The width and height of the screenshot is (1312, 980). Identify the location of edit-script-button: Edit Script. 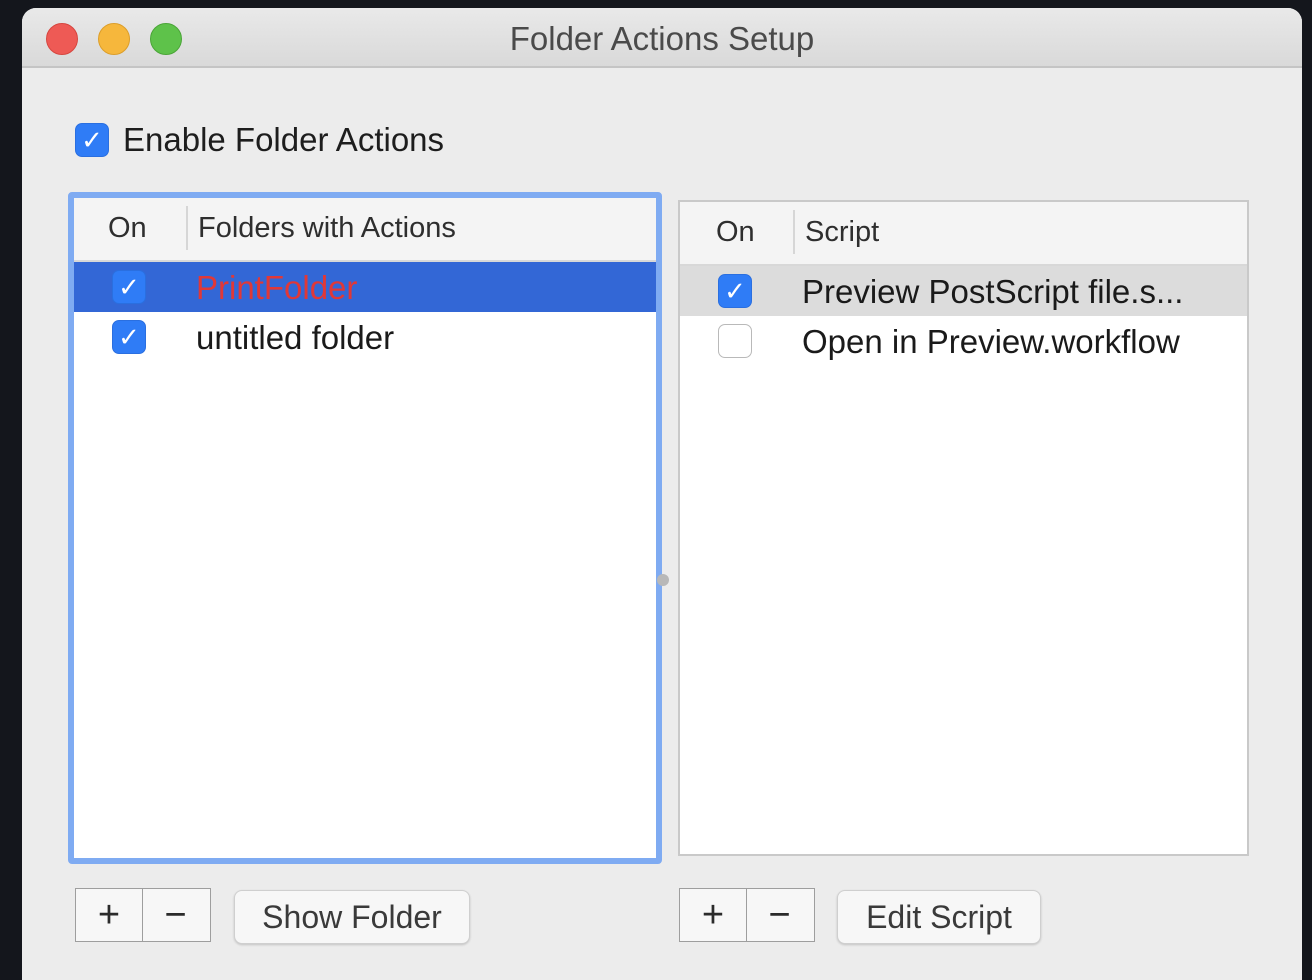
(939, 917).